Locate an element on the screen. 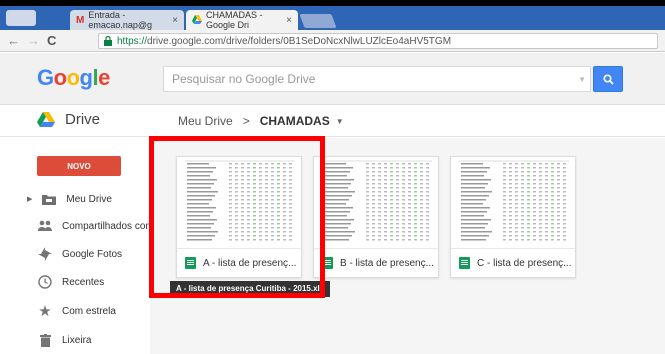 This screenshot has width=665, height=354. search-icon is located at coordinates (608, 79).